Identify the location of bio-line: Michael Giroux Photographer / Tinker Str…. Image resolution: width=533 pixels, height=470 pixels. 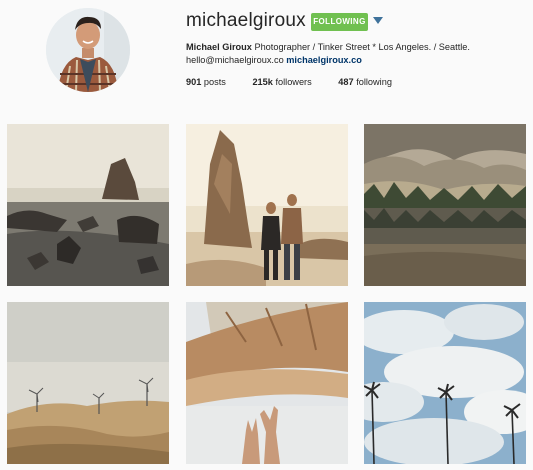
(328, 47).